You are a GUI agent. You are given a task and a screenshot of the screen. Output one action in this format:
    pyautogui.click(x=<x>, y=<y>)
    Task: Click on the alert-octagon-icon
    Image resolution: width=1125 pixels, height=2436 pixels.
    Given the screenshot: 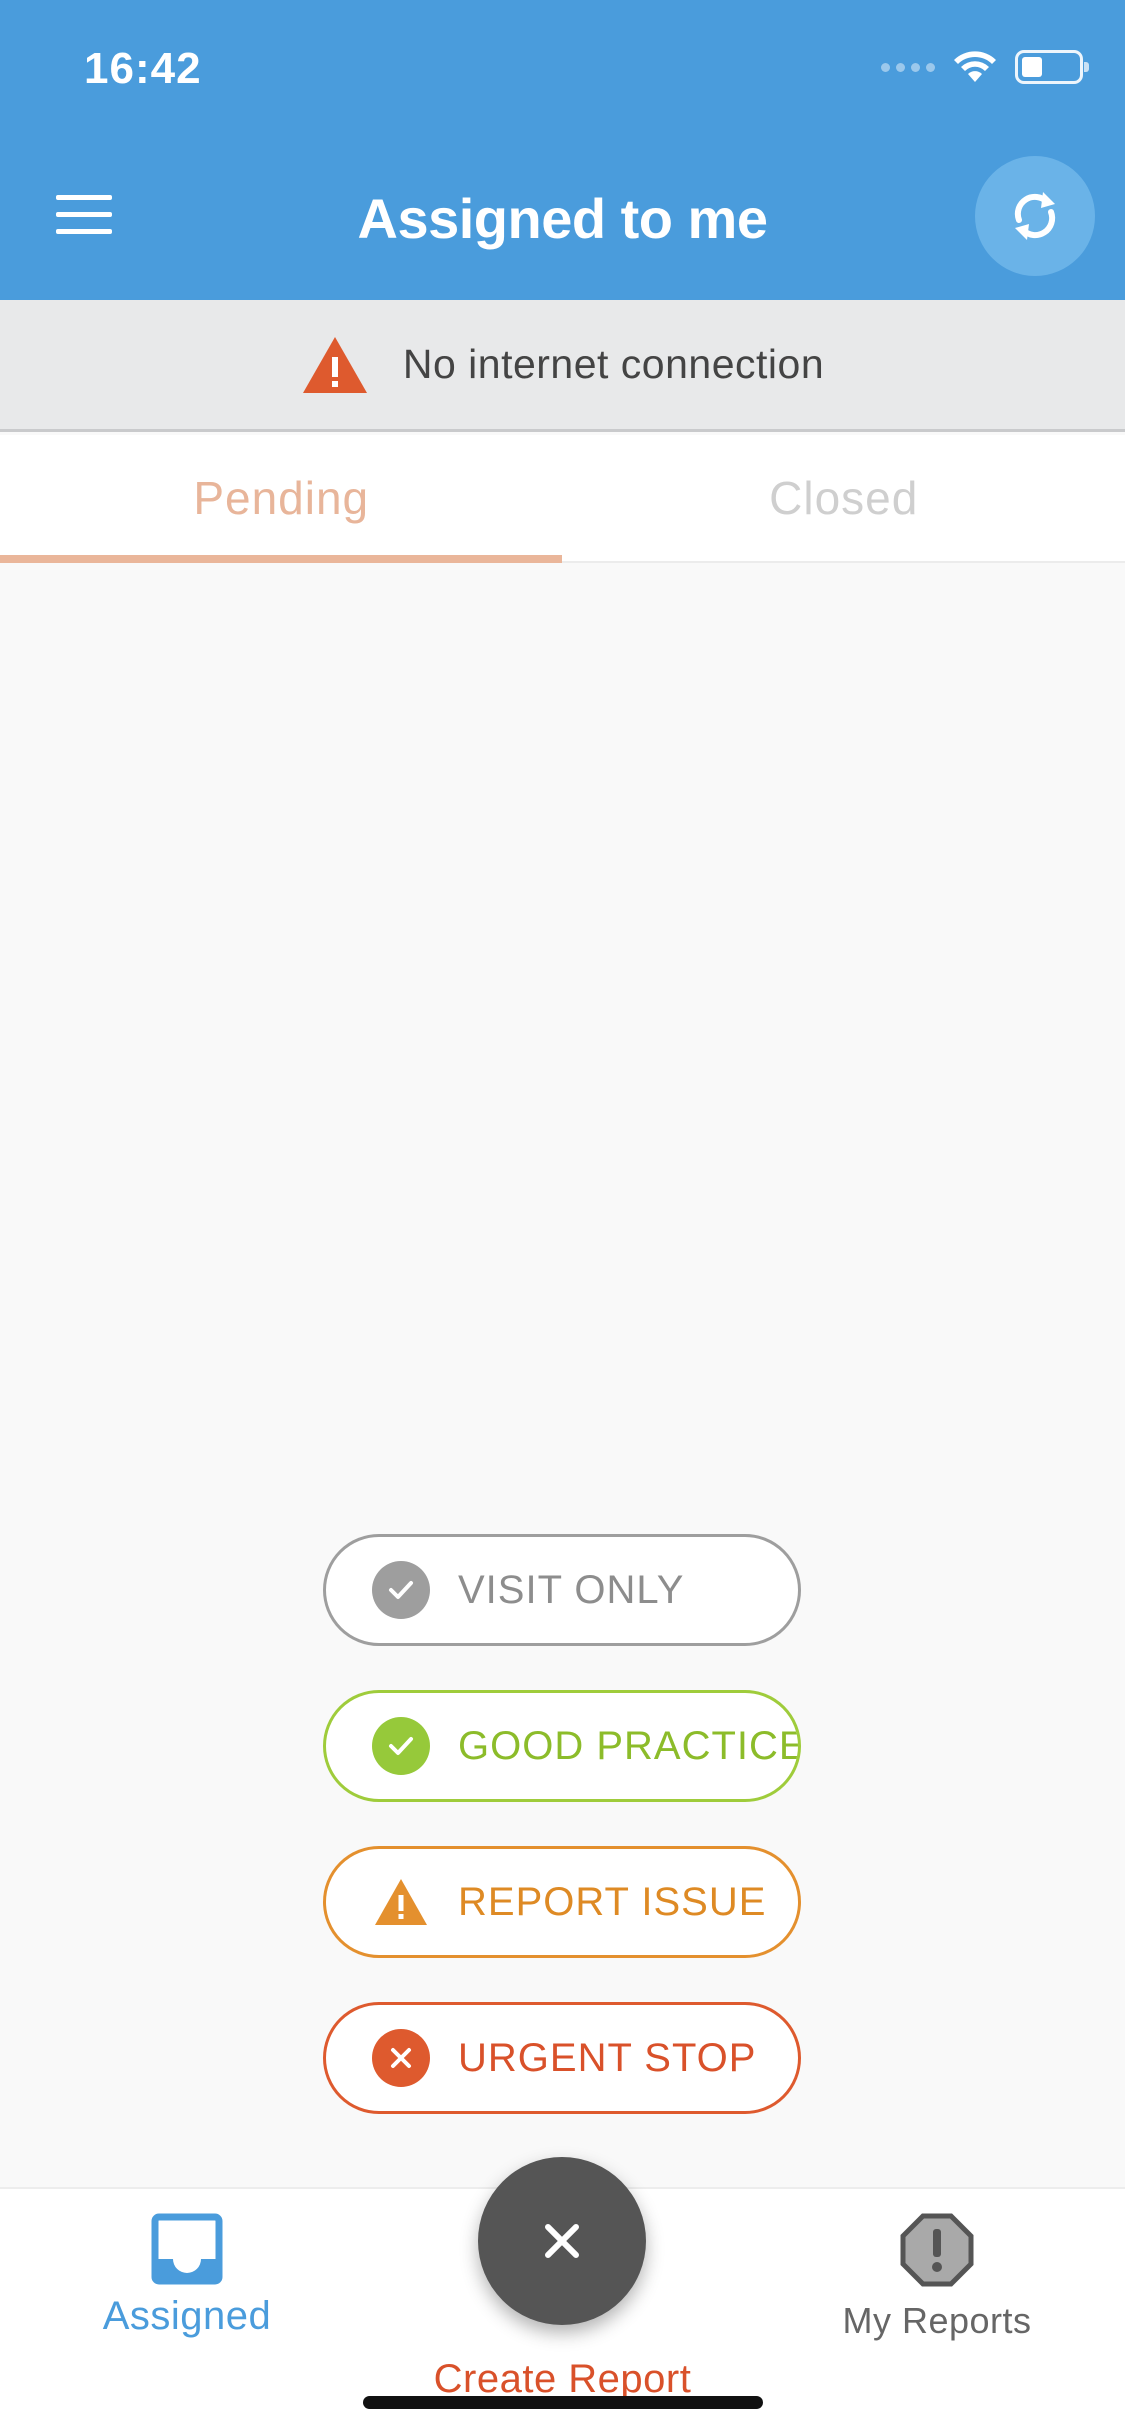 What is the action you would take?
    pyautogui.click(x=937, y=2250)
    